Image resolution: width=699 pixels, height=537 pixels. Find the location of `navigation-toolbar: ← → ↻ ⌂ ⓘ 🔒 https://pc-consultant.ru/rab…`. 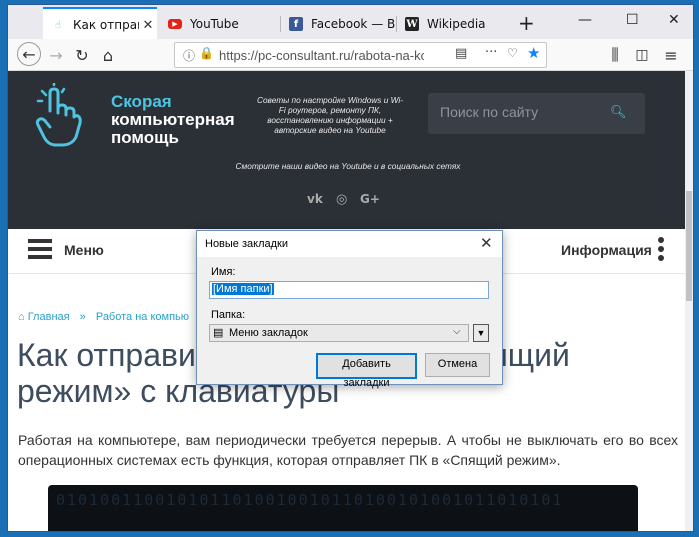

navigation-toolbar: ← → ↻ ⌂ ⓘ 🔒 https://pc-consultant.ru/rab… is located at coordinates (350, 55).